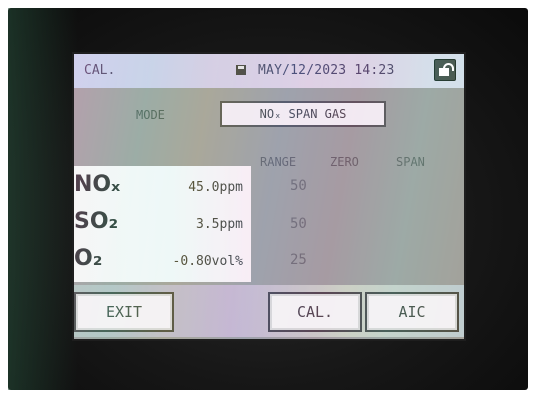 This screenshot has height=398, width=536. I want to click on gas-readings-panel: NOₓ 45.0ppm SO₂ 3.5ppm O₂ -0.80vol%, so click(162, 224).